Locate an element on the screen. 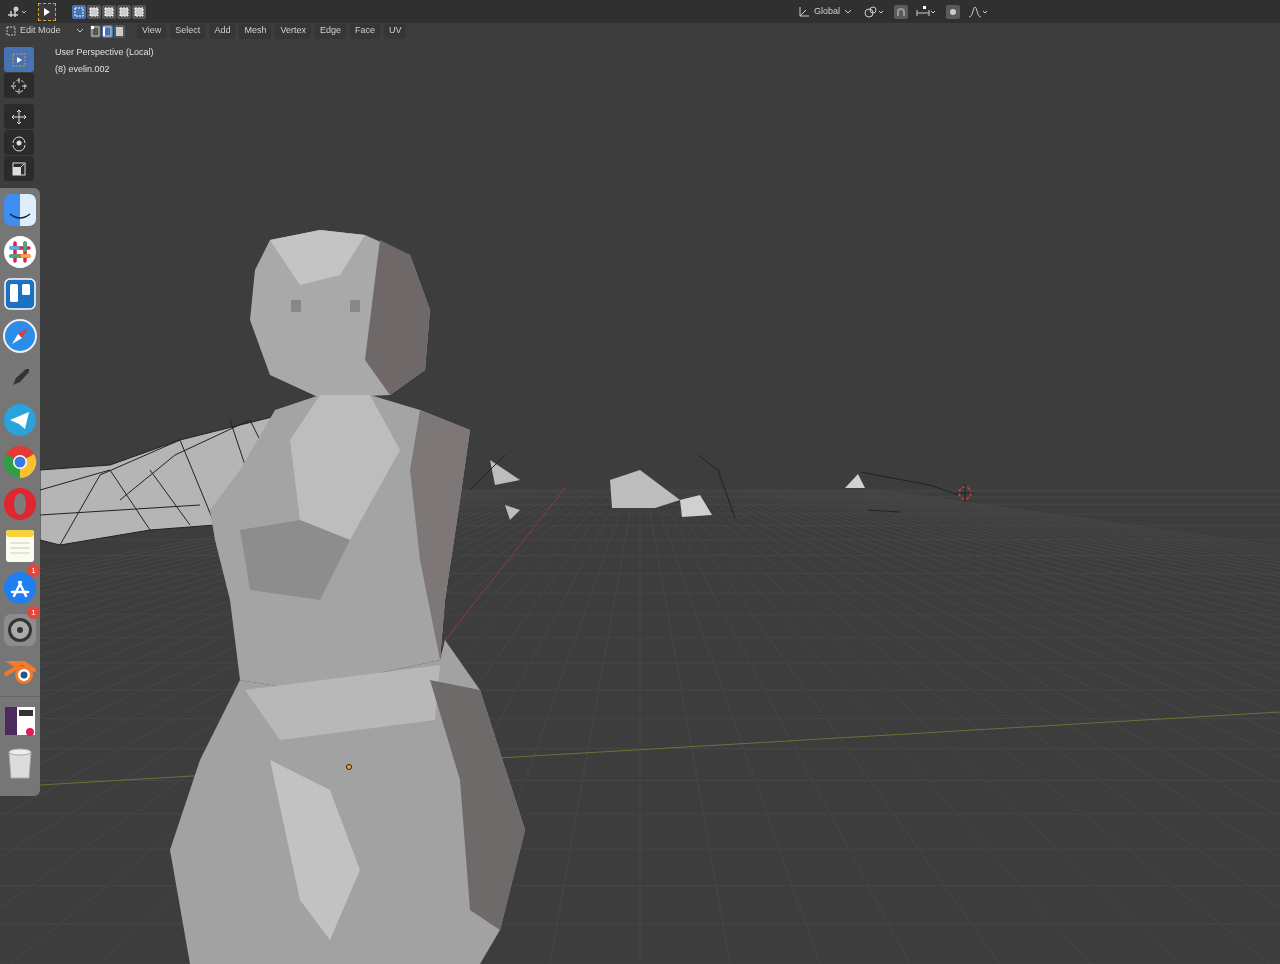 The height and width of the screenshot is (964, 1280). menu-item: Edge is located at coordinates (330, 31).